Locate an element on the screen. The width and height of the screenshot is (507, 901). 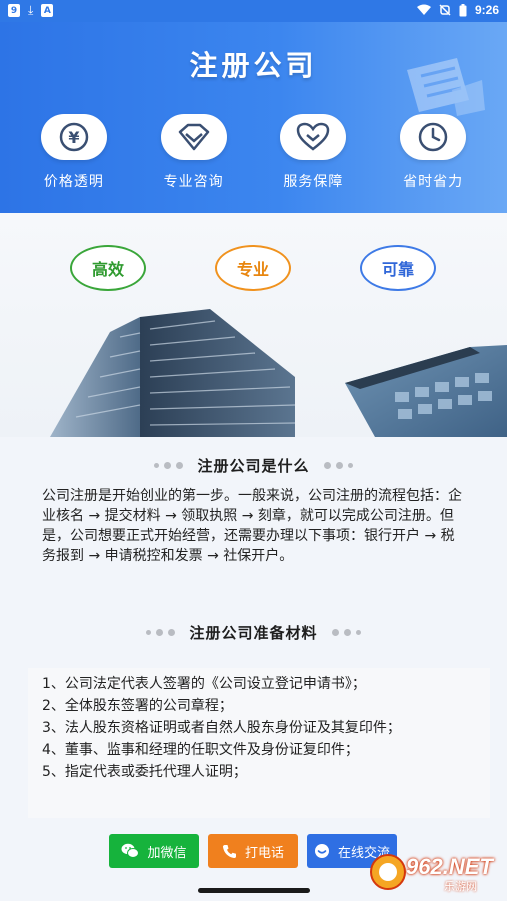
list-item: 5、指定代表或委托代理人证明； is located at coordinates (144, 772).